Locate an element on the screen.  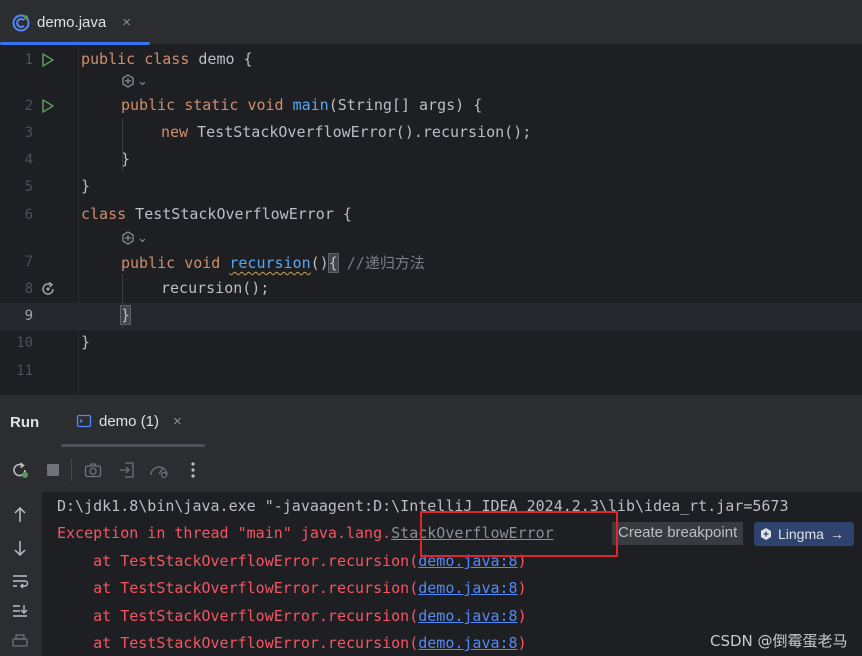
line-number: 4 is located at coordinates (28, 160).